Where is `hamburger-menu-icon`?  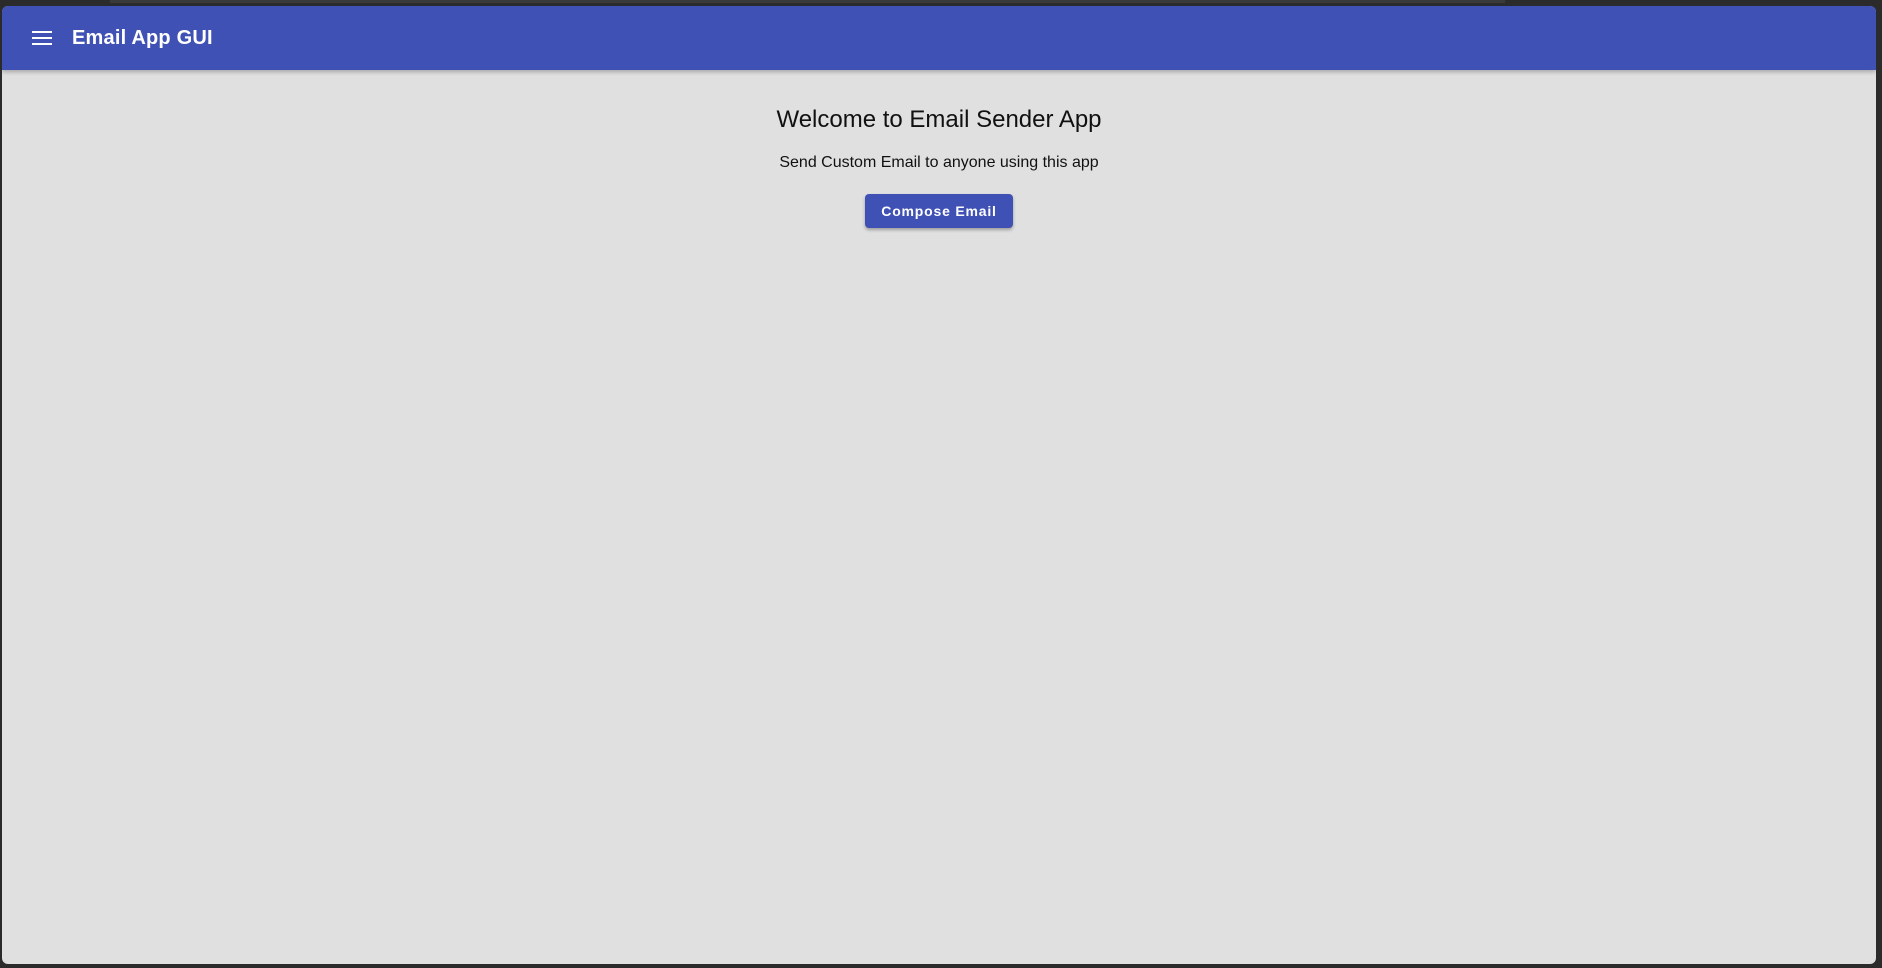
hamburger-menu-icon is located at coordinates (42, 38).